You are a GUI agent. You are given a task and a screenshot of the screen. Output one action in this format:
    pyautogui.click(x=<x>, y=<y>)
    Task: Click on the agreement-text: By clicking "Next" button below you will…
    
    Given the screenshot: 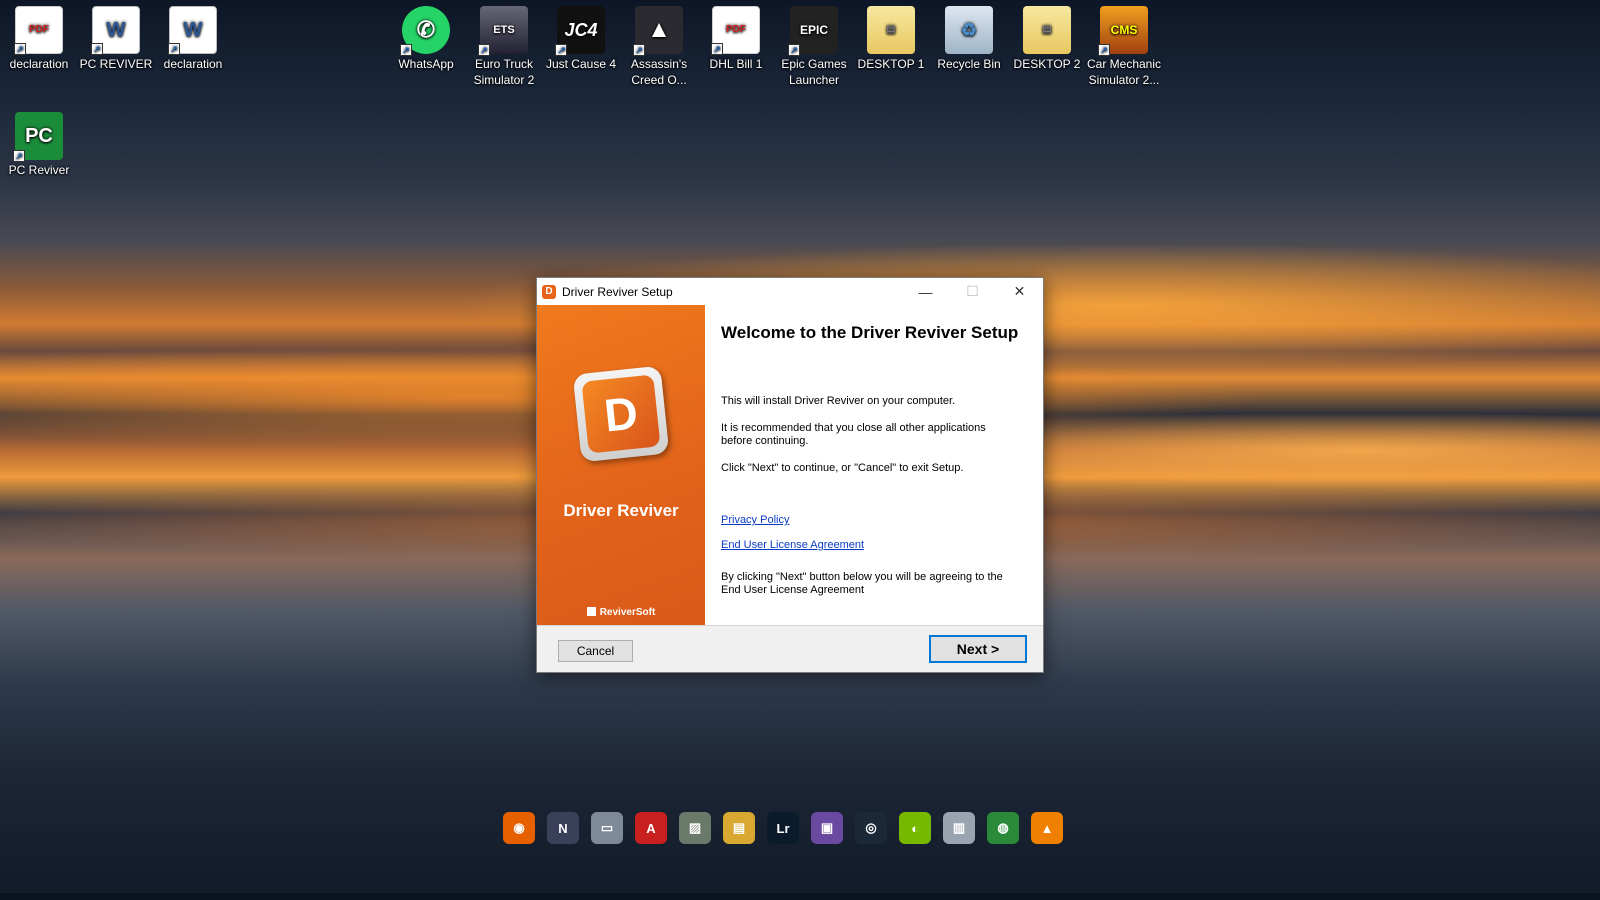 What is the action you would take?
    pyautogui.click(x=862, y=583)
    